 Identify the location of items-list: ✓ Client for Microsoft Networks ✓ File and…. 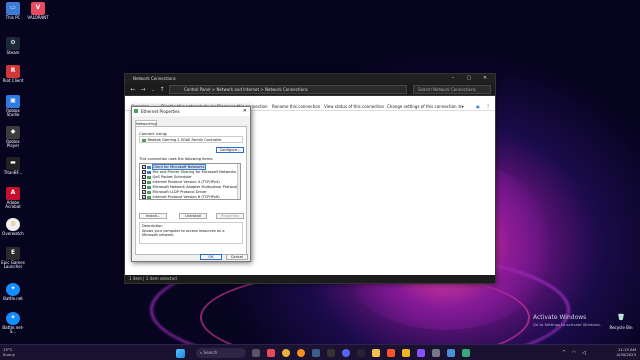
(190, 181).